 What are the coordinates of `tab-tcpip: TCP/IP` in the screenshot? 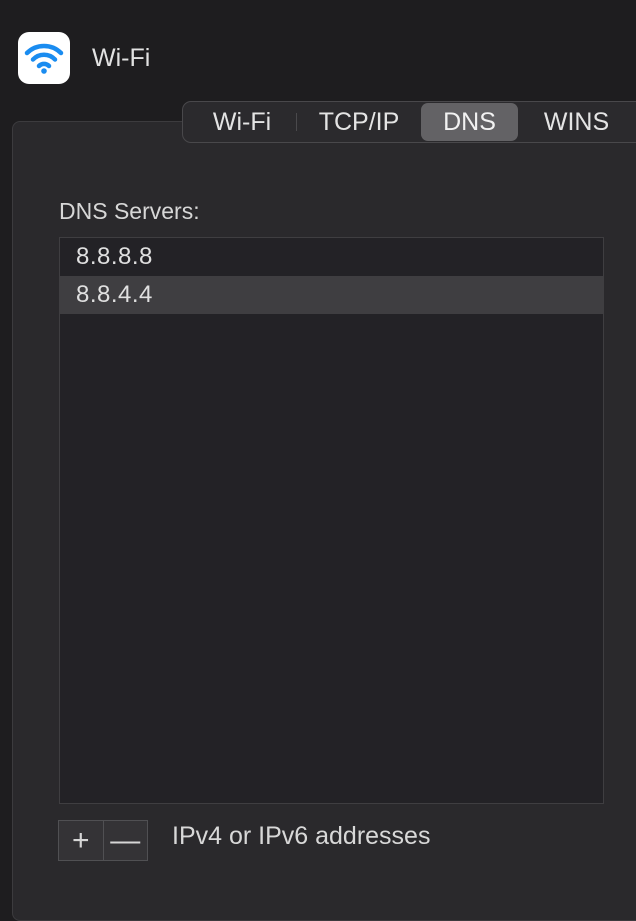 It's located at (359, 122).